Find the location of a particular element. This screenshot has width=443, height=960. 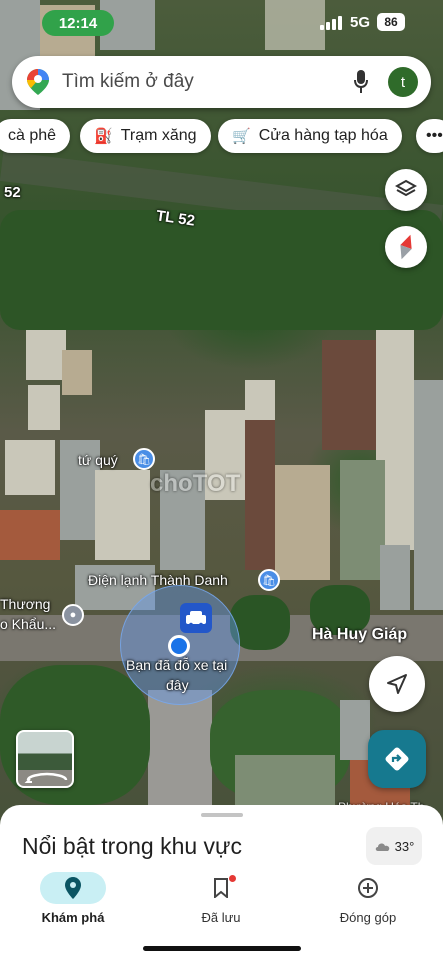

current-location-dot is located at coordinates (179, 646).